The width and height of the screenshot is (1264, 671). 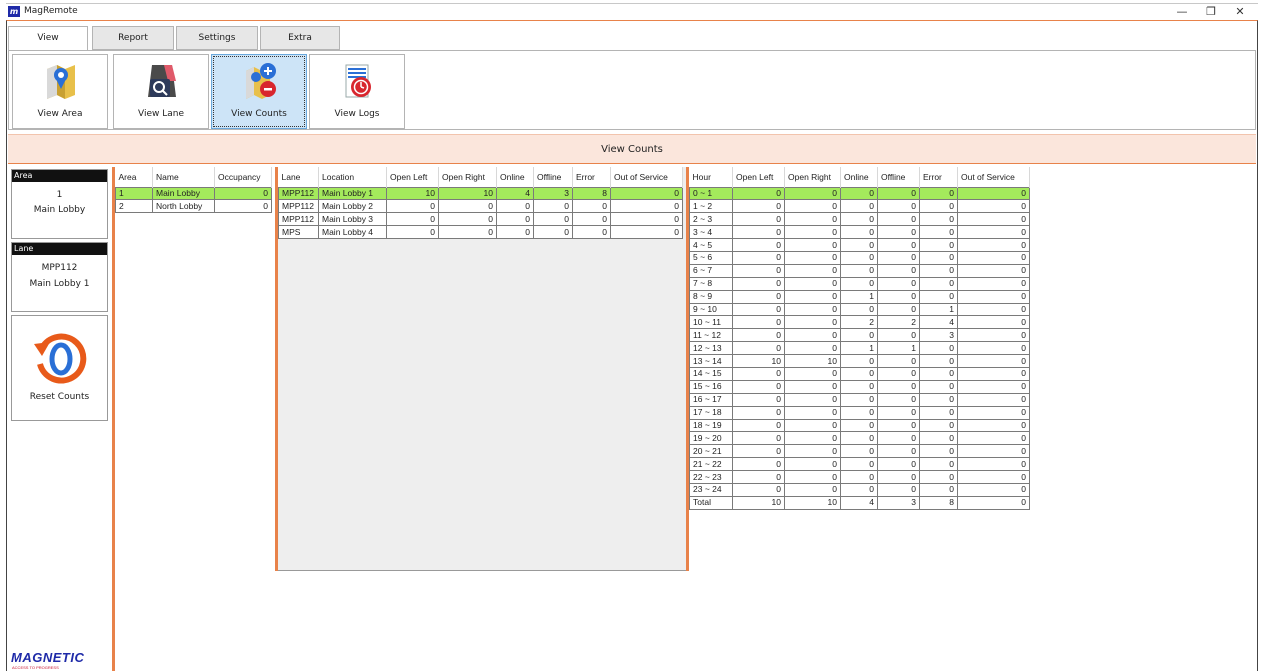 I want to click on table-row: 9 ~ 10 0 0 0 0 1 0, so click(x=859, y=309).